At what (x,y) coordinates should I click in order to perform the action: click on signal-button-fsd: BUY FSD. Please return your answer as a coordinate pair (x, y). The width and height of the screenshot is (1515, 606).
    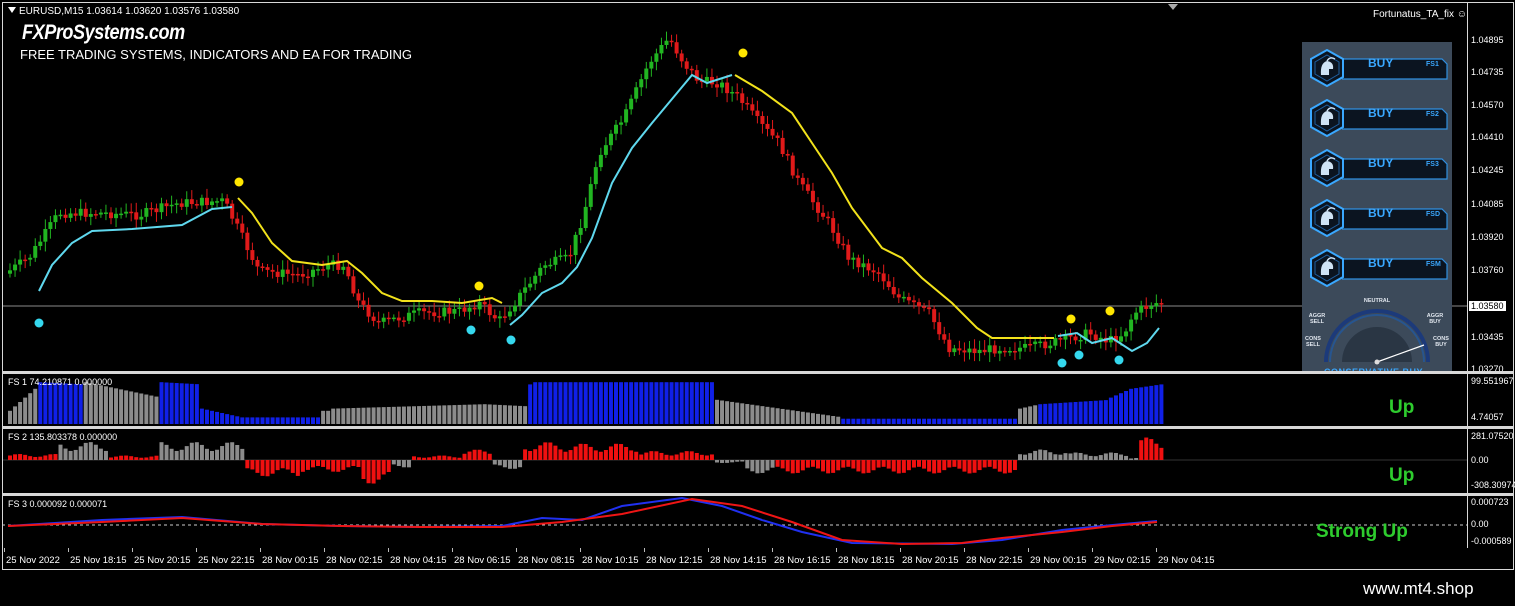
    Looking at the image, I should click on (1378, 218).